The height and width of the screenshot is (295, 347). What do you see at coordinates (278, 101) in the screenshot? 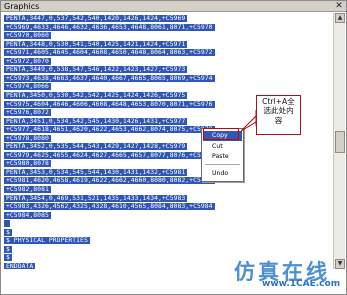
I see `callout-line: Ctrl+A全` at bounding box center [278, 101].